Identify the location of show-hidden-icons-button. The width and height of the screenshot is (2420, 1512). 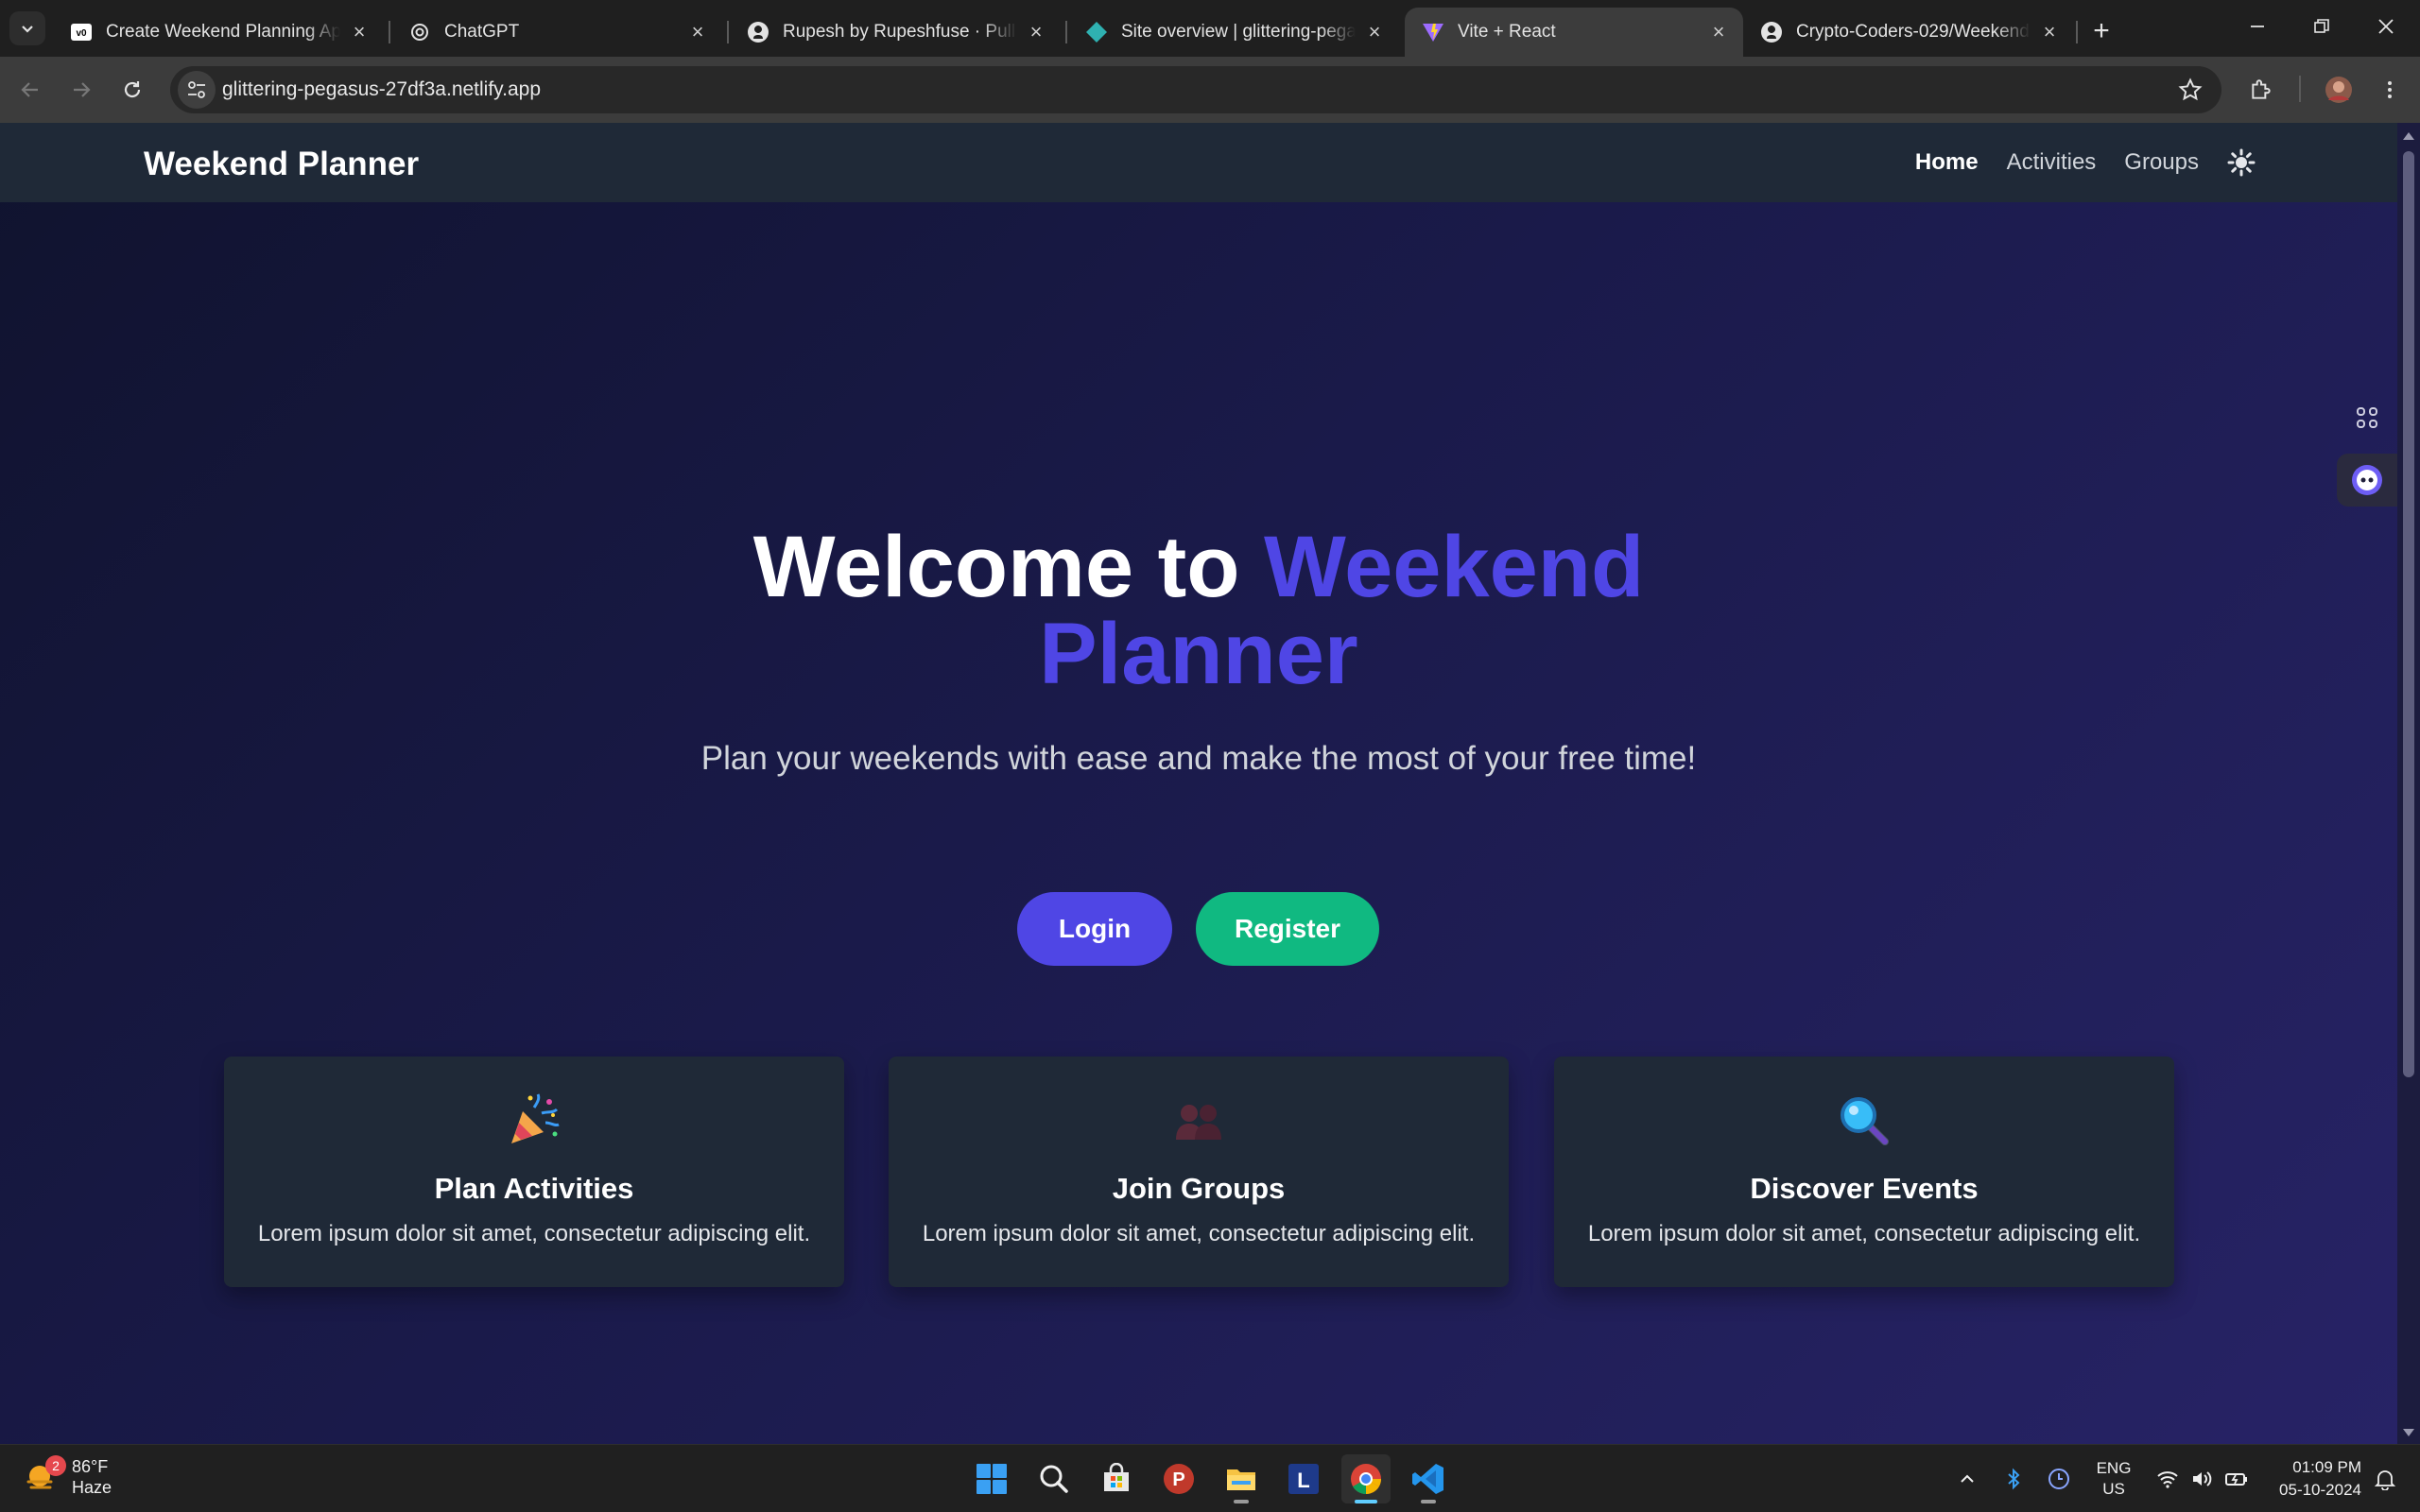
(1967, 1478).